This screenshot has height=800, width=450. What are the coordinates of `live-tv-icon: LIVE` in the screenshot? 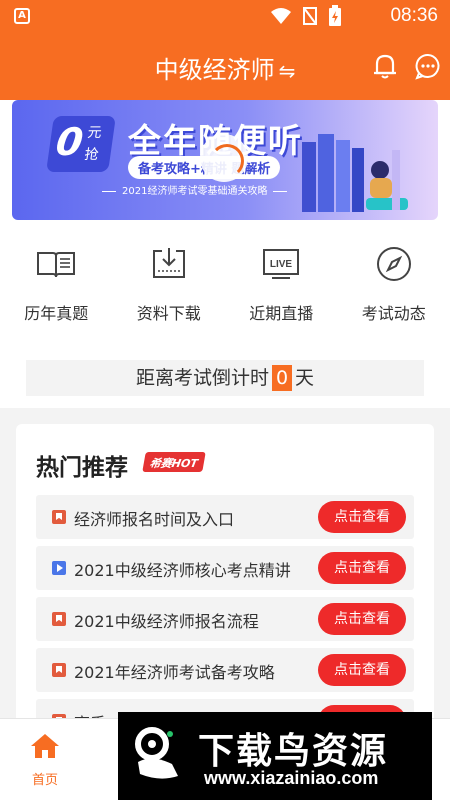 It's located at (281, 264).